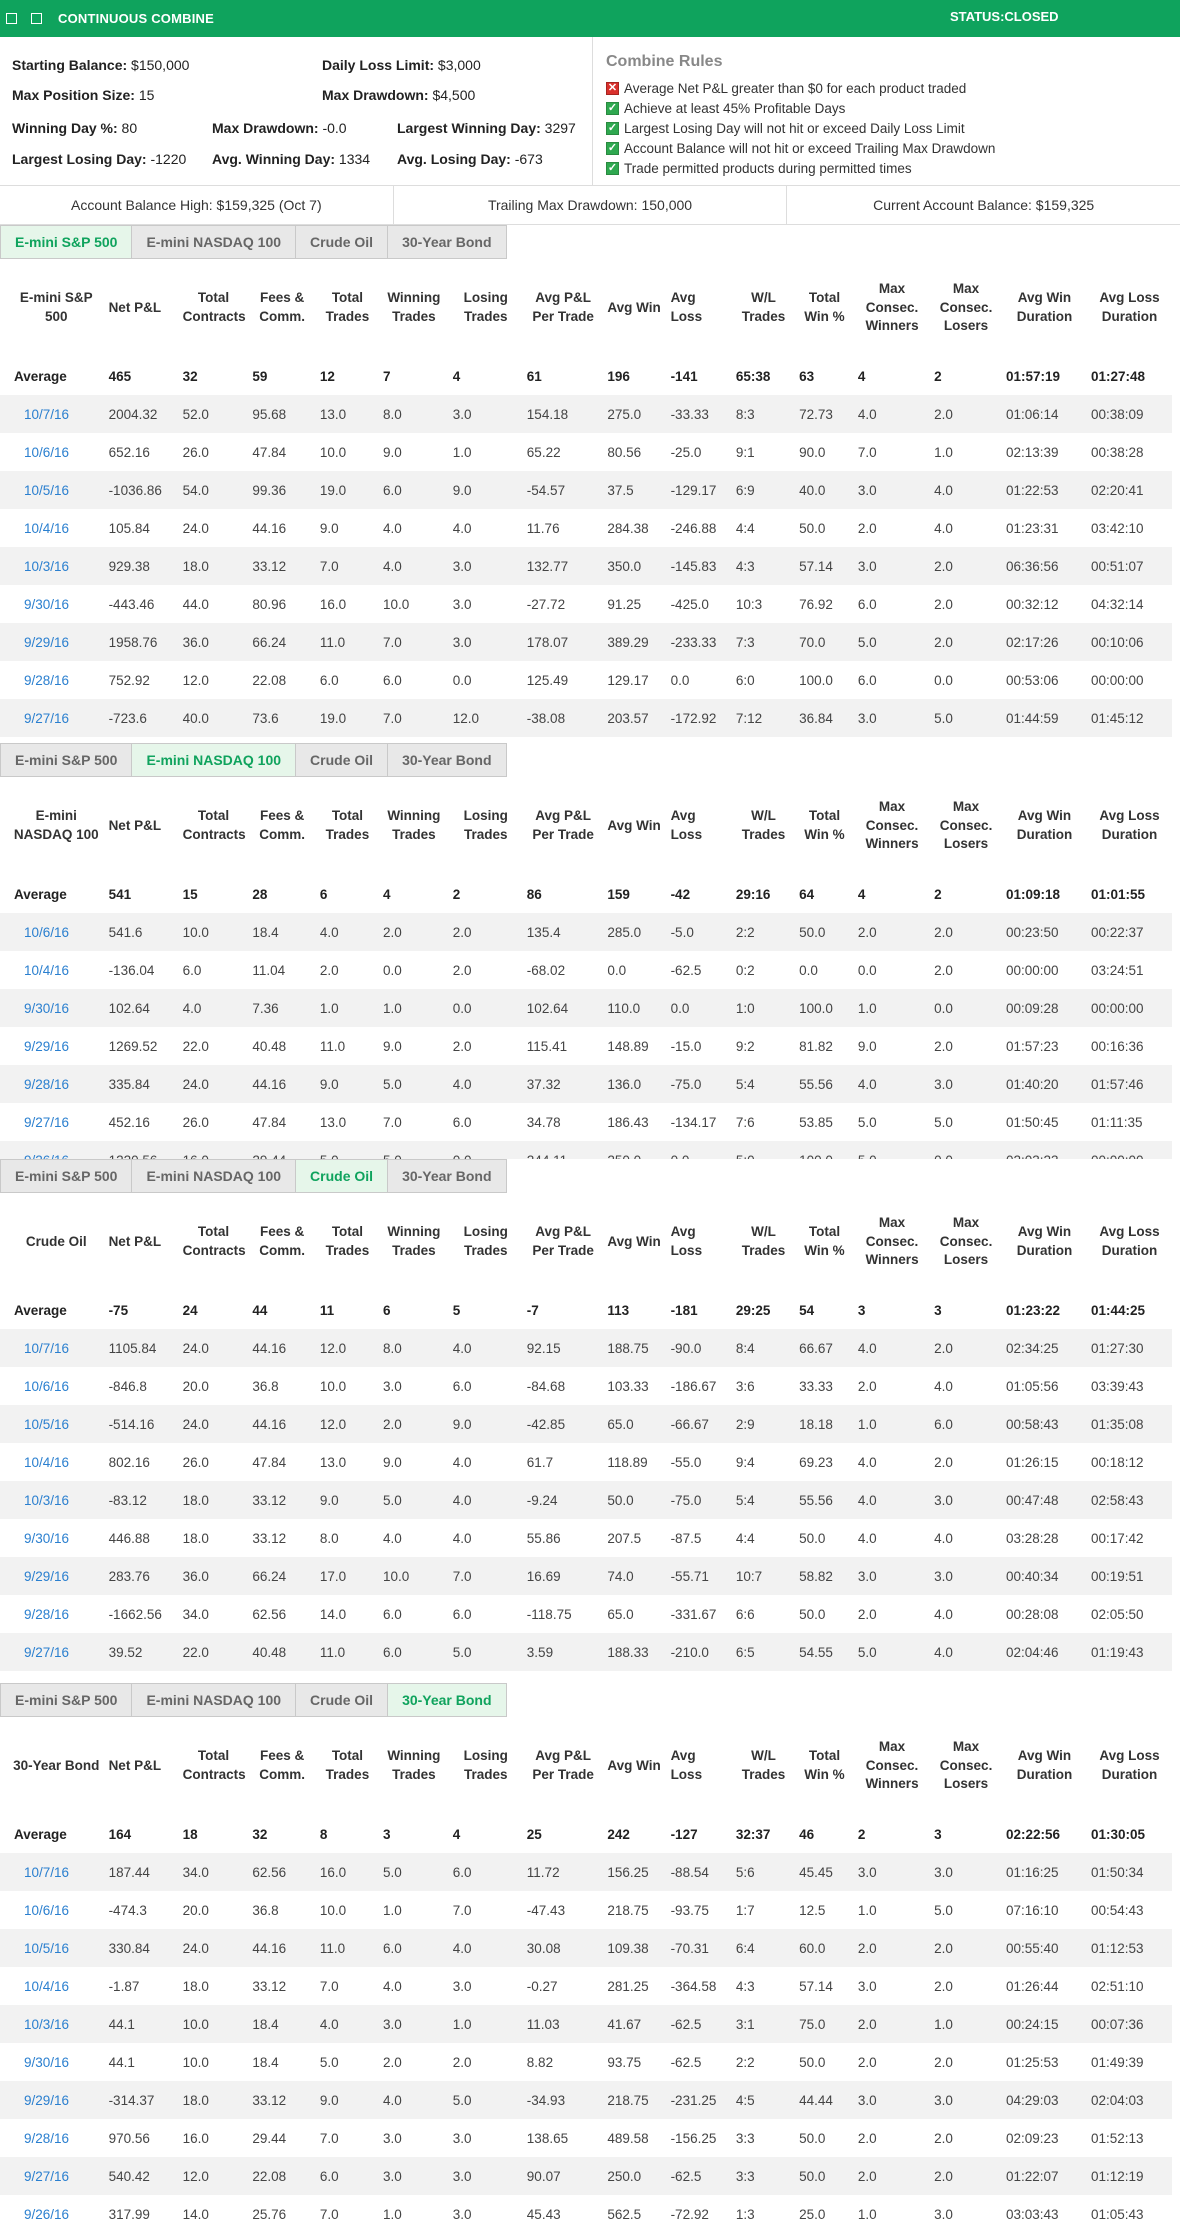 The height and width of the screenshot is (2223, 1180). Describe the element at coordinates (52, 1766) in the screenshot. I see `column-header-product: 30-Year Bond` at that location.